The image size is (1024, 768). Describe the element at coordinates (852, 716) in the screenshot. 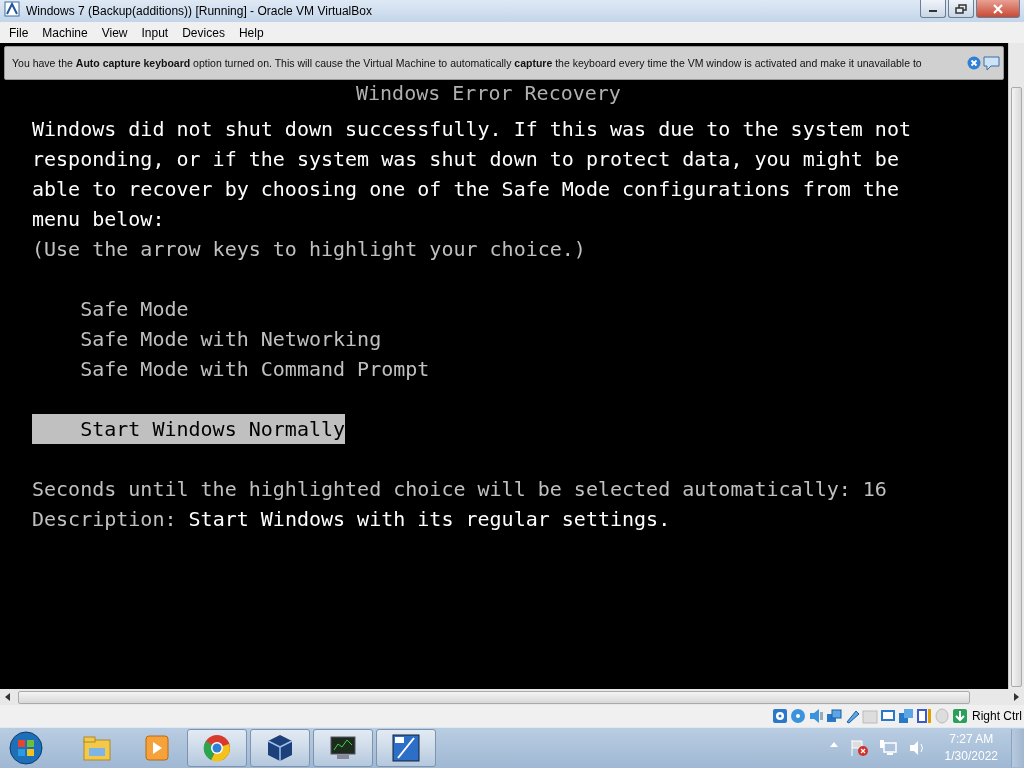

I see `usb-icon` at that location.